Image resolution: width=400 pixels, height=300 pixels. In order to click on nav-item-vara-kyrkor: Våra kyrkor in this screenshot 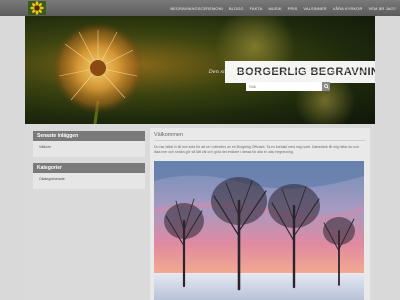, I will do `click(348, 8)`.